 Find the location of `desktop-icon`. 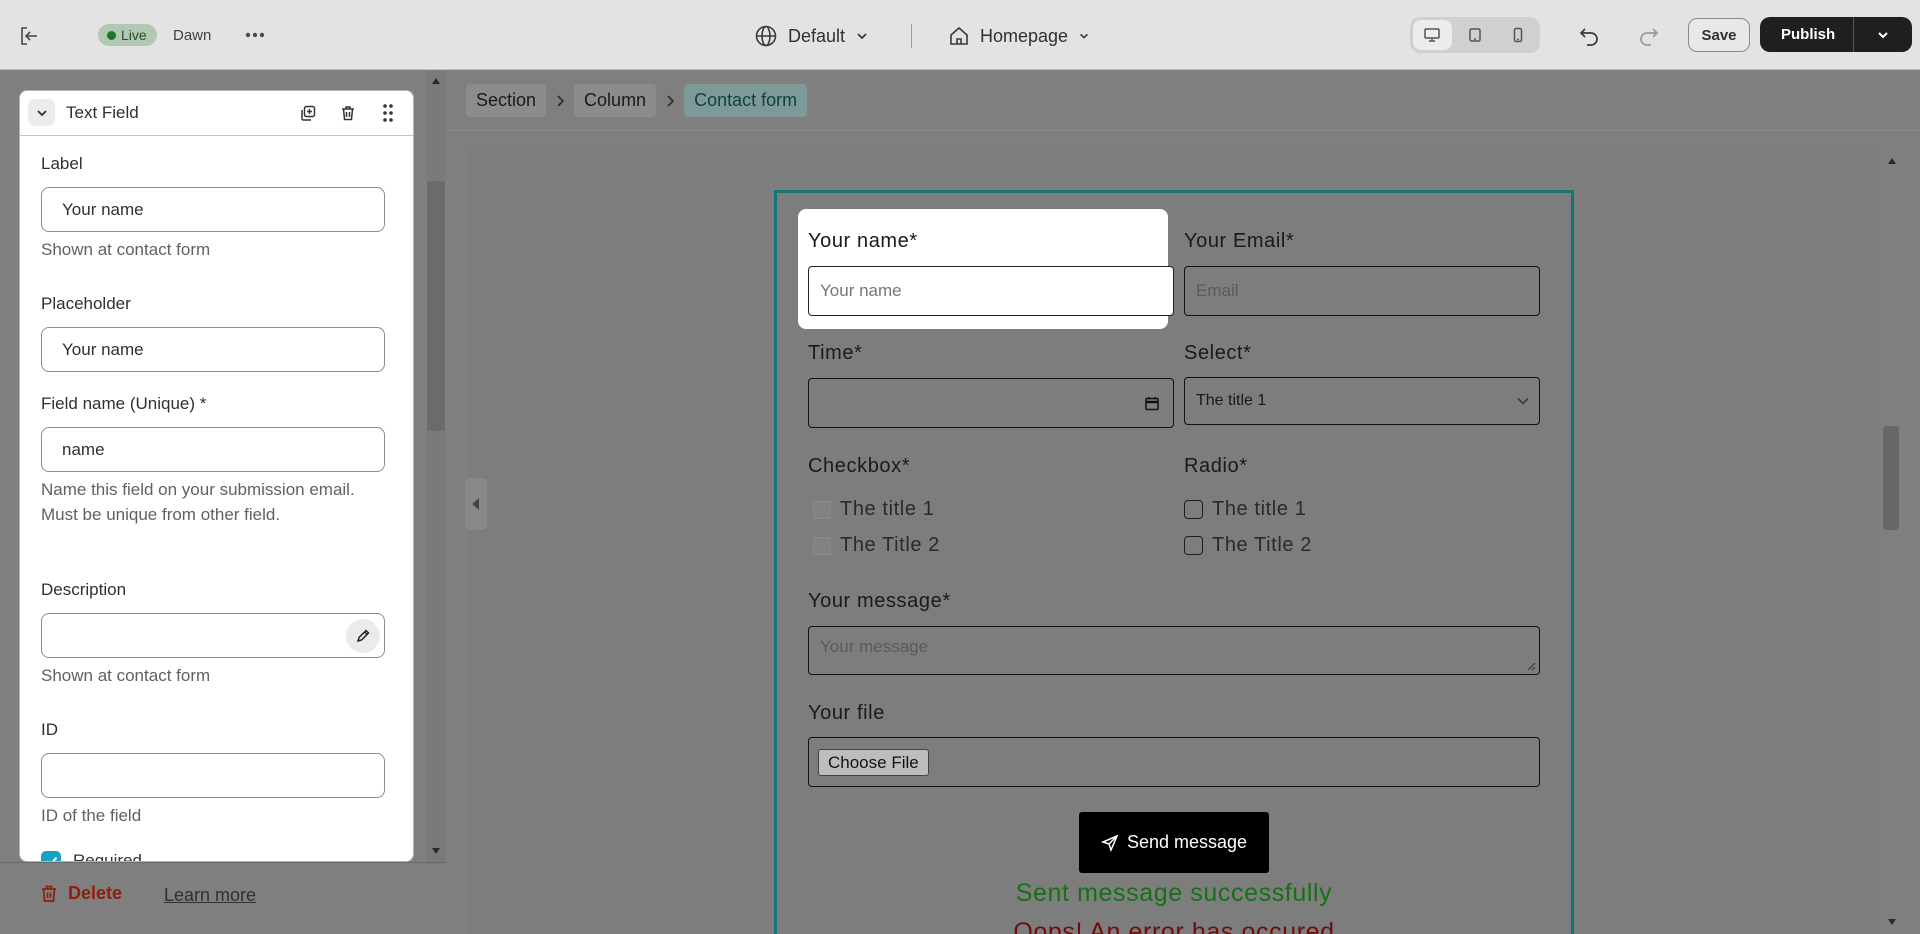

desktop-icon is located at coordinates (1432, 35).